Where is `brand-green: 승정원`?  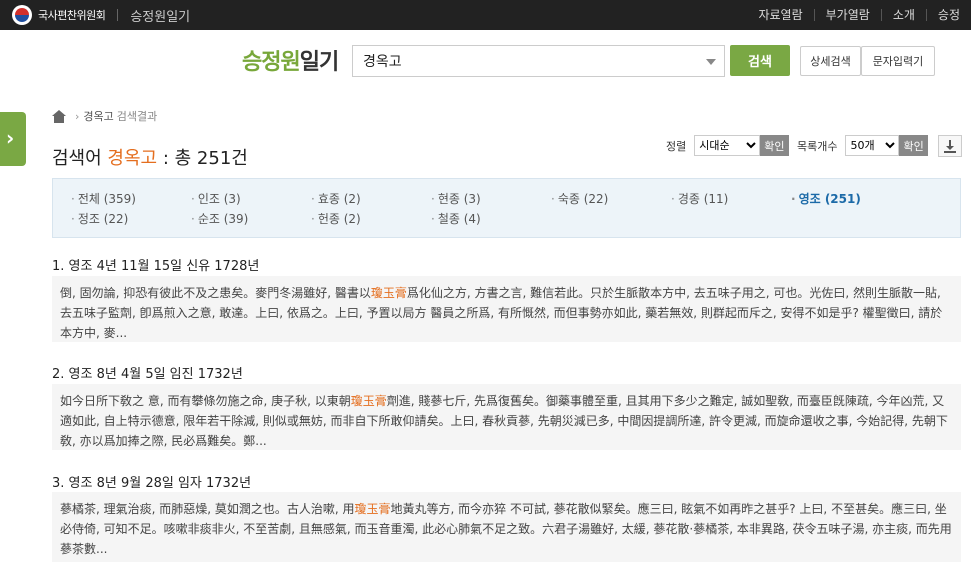
brand-green: 승정원 is located at coordinates (271, 62).